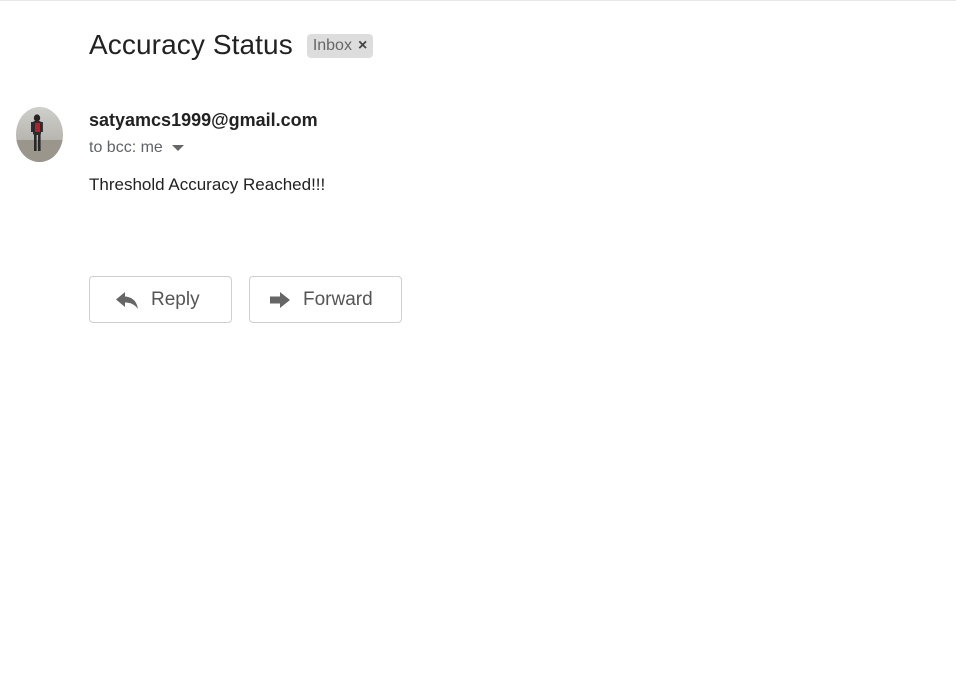 The height and width of the screenshot is (686, 956). I want to click on reply-arrow-icon, so click(127, 300).